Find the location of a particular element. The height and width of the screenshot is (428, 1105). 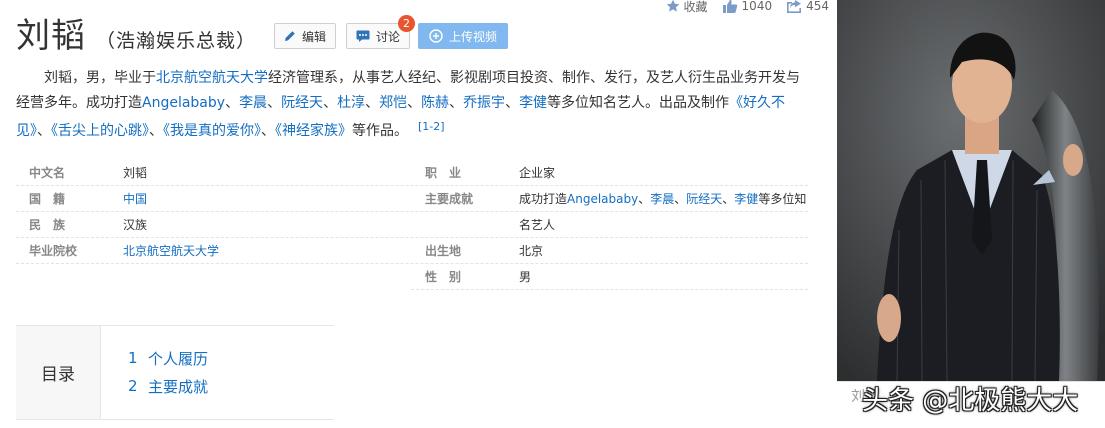

toc-item: 2 主要成就 is located at coordinates (168, 386).